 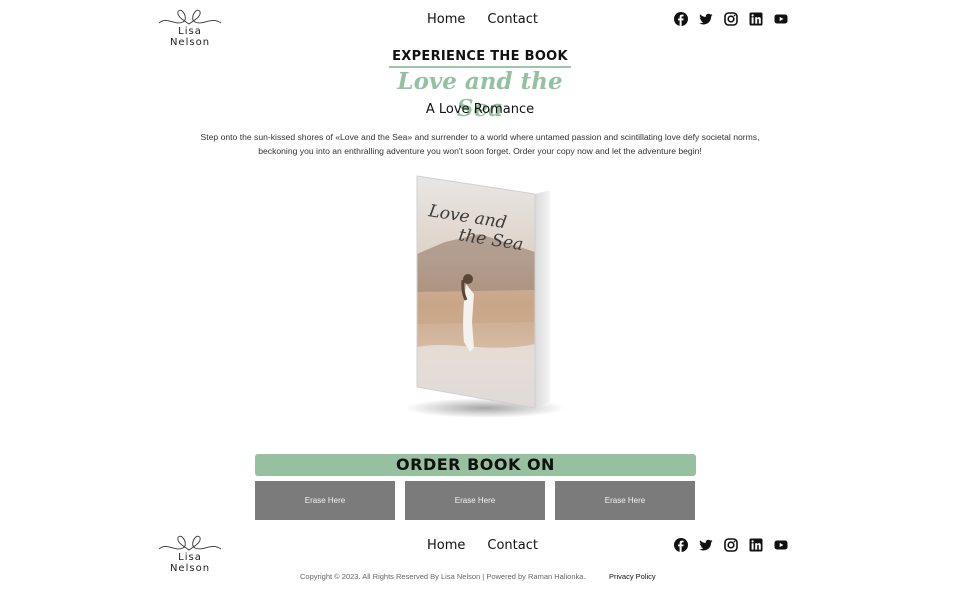 What do you see at coordinates (482, 19) in the screenshot?
I see `main-nav: Home Contact` at bounding box center [482, 19].